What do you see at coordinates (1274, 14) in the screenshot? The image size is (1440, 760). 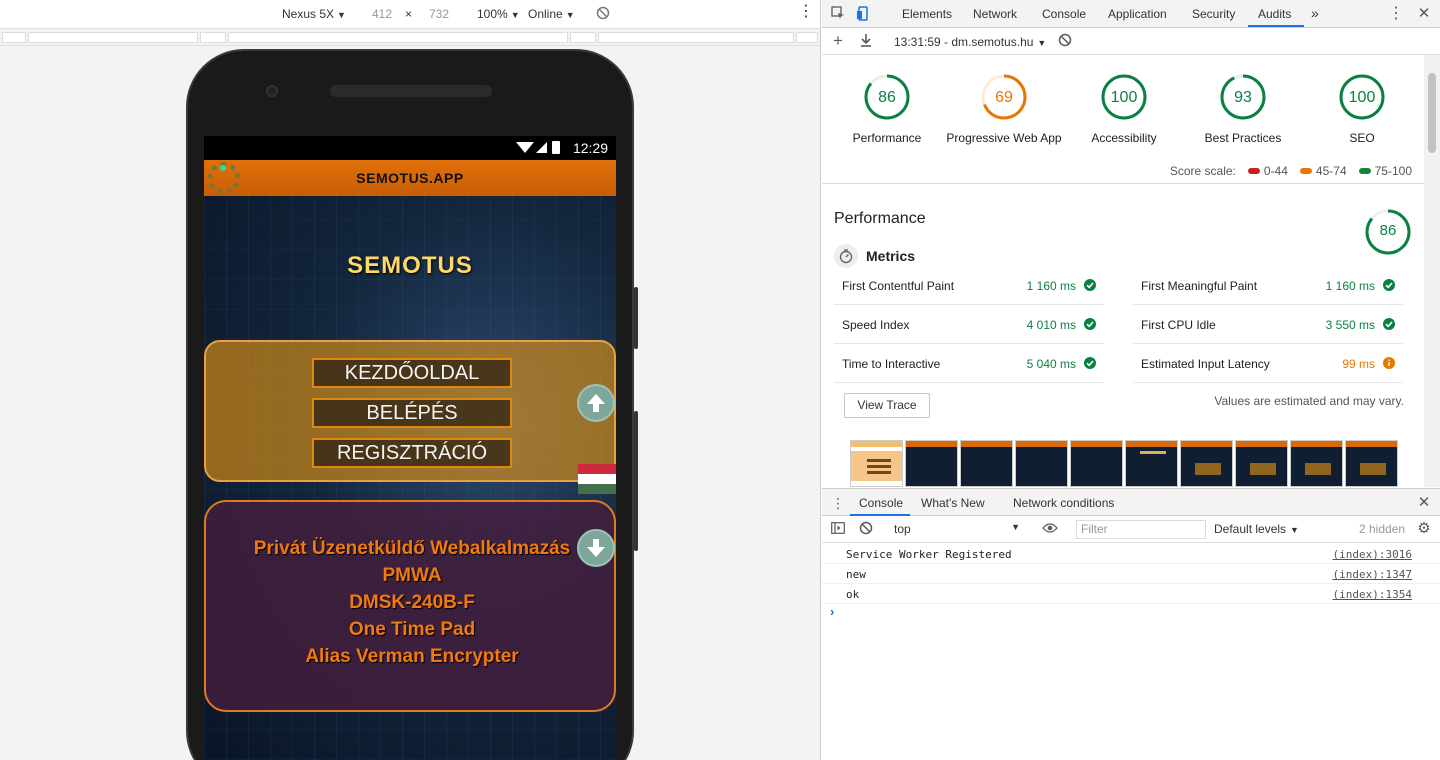 I see `tab-audits: Audits` at bounding box center [1274, 14].